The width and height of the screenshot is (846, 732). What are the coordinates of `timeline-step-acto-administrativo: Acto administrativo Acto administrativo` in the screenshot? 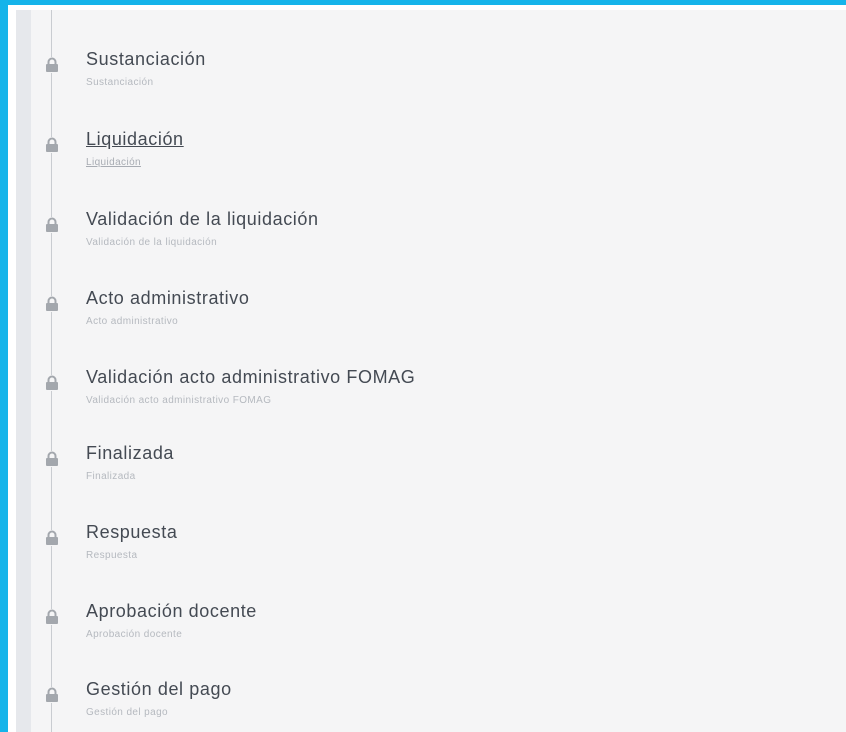 It's located at (427, 321).